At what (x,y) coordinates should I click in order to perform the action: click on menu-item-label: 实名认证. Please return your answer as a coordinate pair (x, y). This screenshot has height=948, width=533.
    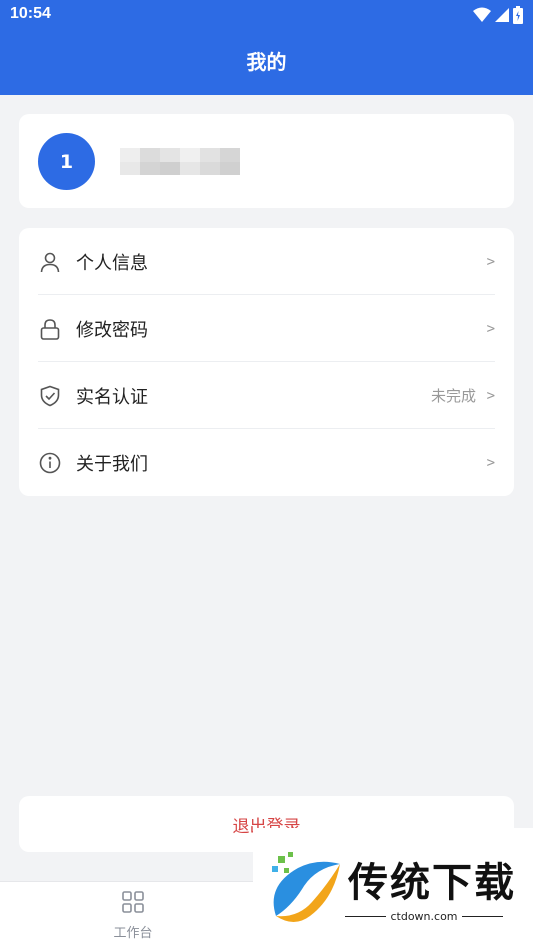
    Looking at the image, I should click on (112, 397).